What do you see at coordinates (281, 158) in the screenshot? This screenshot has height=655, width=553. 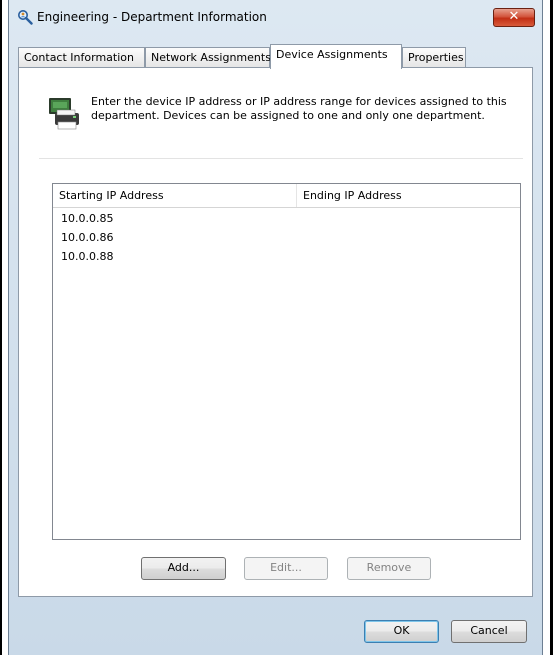 I see `separator-line` at bounding box center [281, 158].